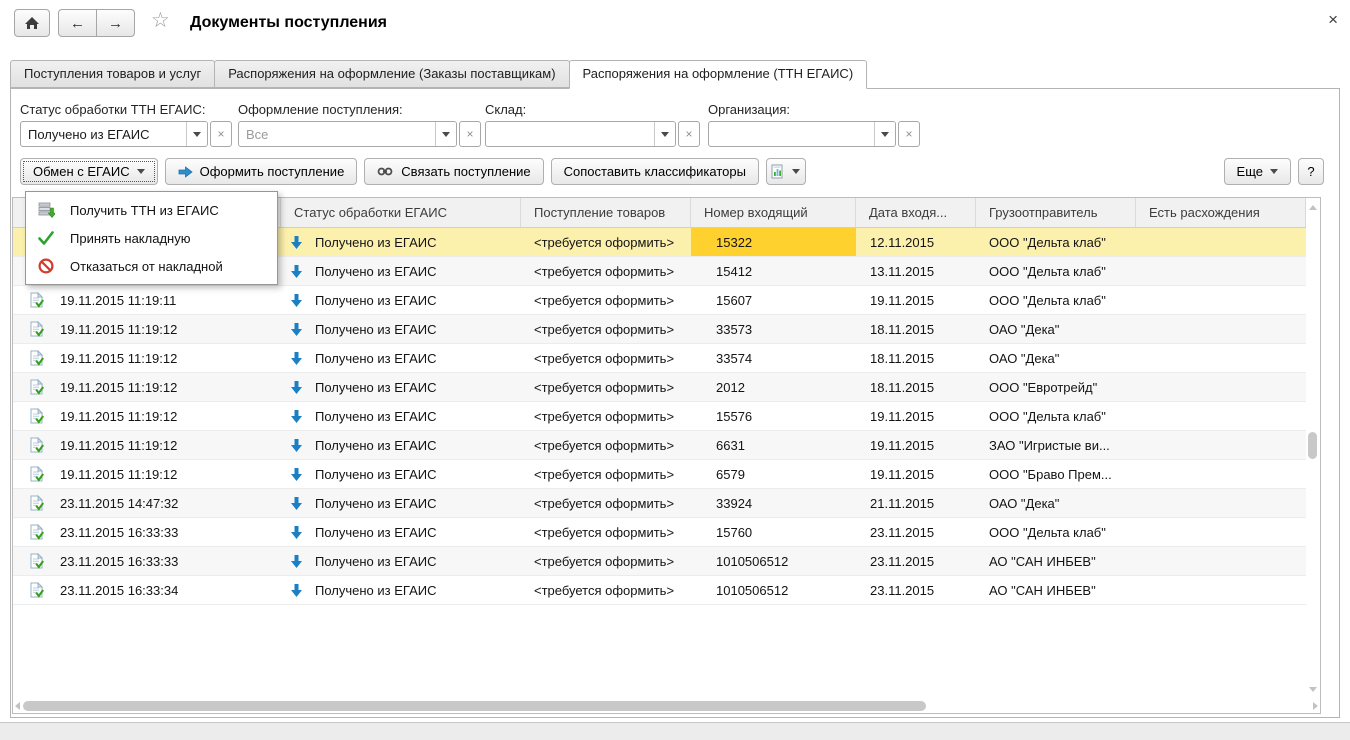  I want to click on organization-clear-button: ×, so click(909, 134).